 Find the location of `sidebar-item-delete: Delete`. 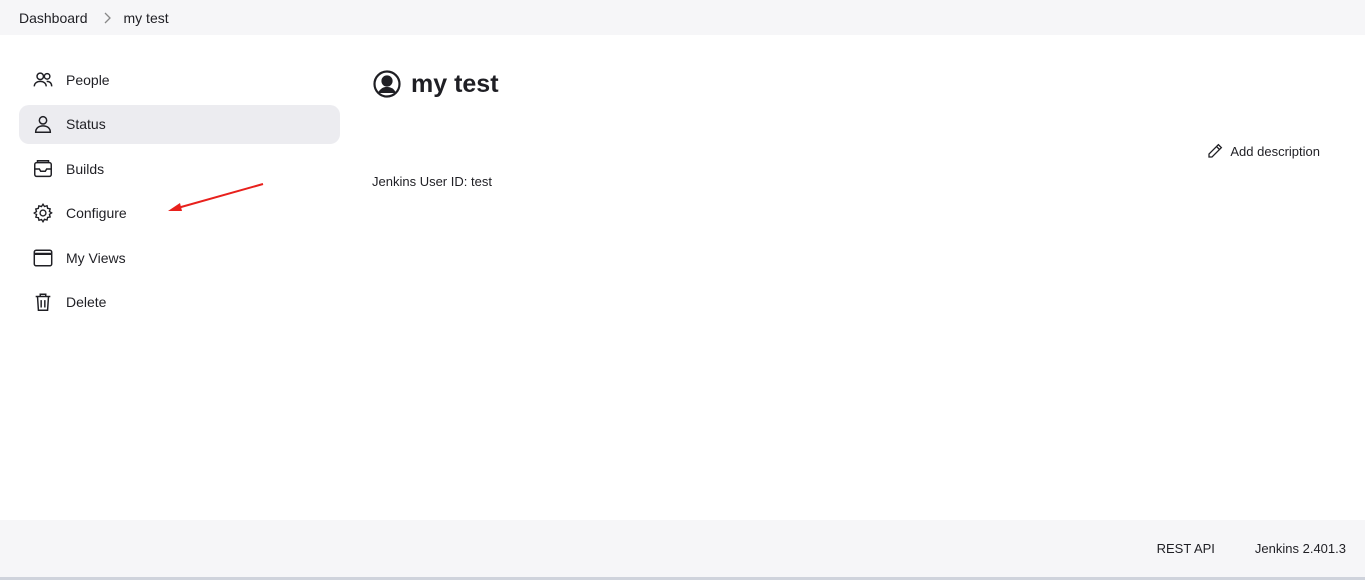

sidebar-item-delete: Delete is located at coordinates (179, 302).